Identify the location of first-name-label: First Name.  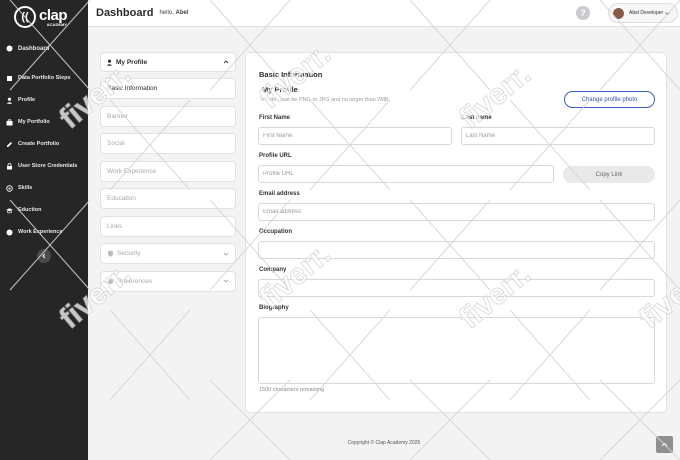
(275, 118).